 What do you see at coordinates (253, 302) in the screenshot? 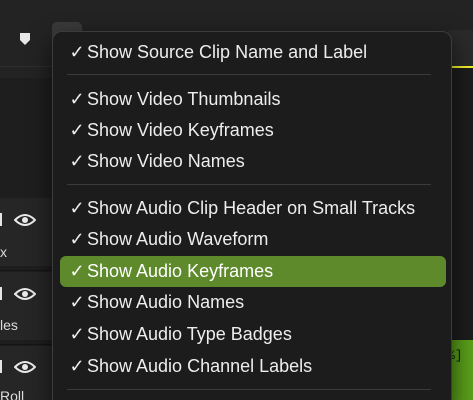
I see `menu-item-show-audio-names: ✓ Show Audio Names` at bounding box center [253, 302].